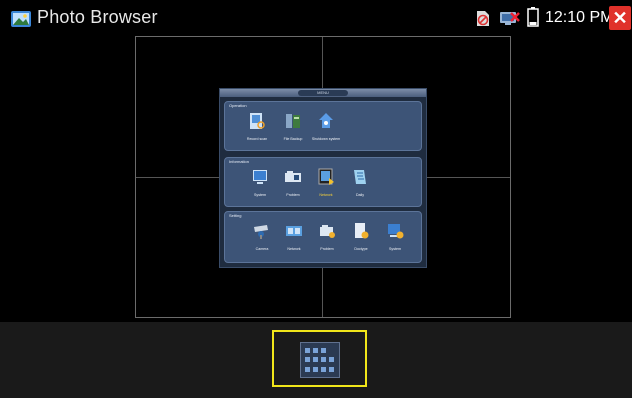  I want to click on item-label: Camera, so click(262, 249).